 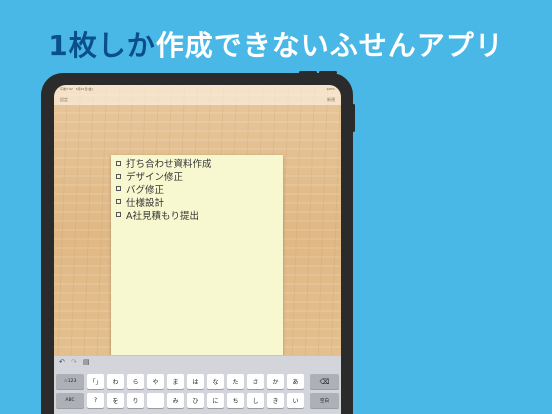 What do you see at coordinates (324, 381) in the screenshot?
I see `key-backspace: ⌫` at bounding box center [324, 381].